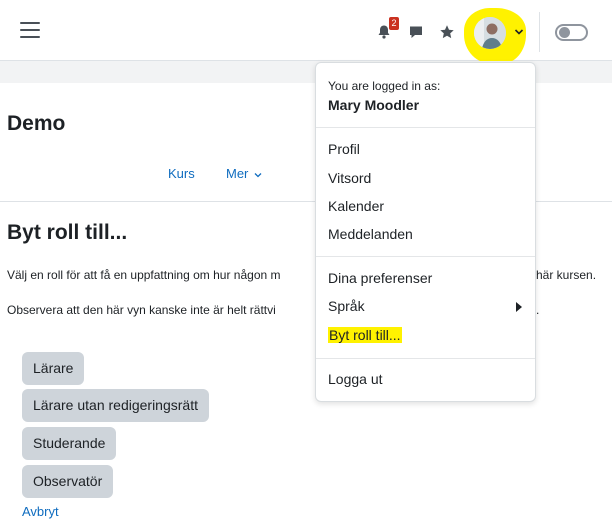  What do you see at coordinates (384, 86) in the screenshot?
I see `logged-in-label: You are logged in as:` at bounding box center [384, 86].